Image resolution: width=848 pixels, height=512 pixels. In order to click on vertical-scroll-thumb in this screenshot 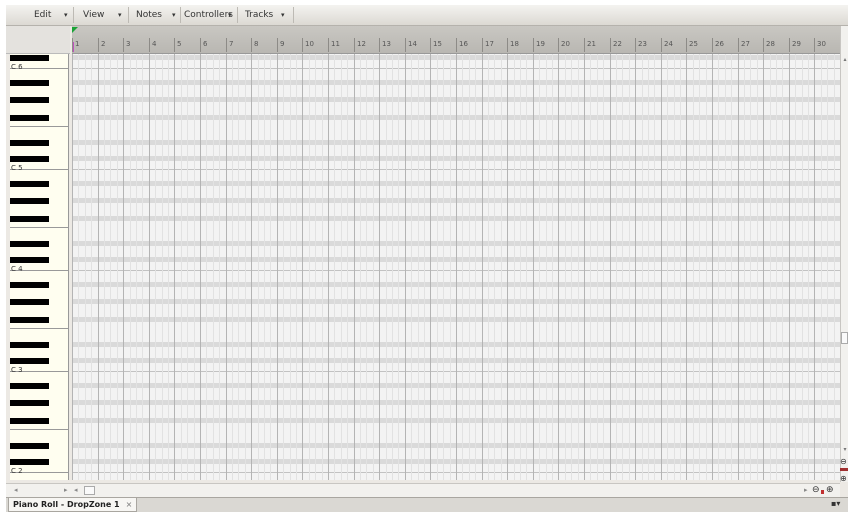, I will do `click(844, 338)`.